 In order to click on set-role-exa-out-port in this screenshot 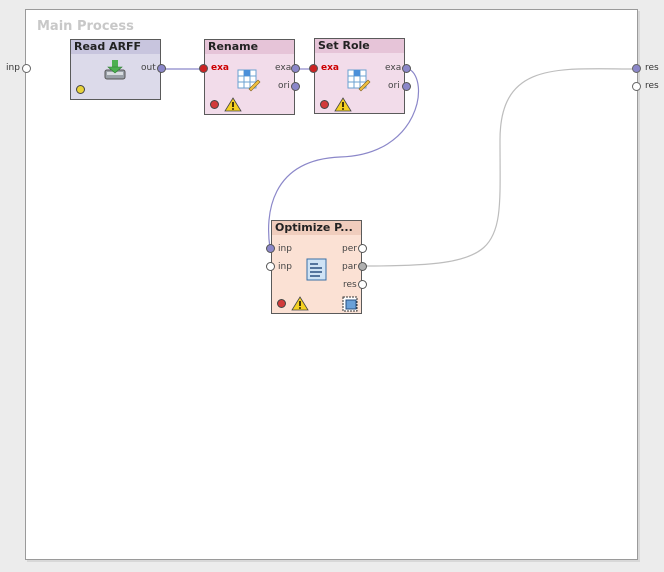, I will do `click(406, 68)`.